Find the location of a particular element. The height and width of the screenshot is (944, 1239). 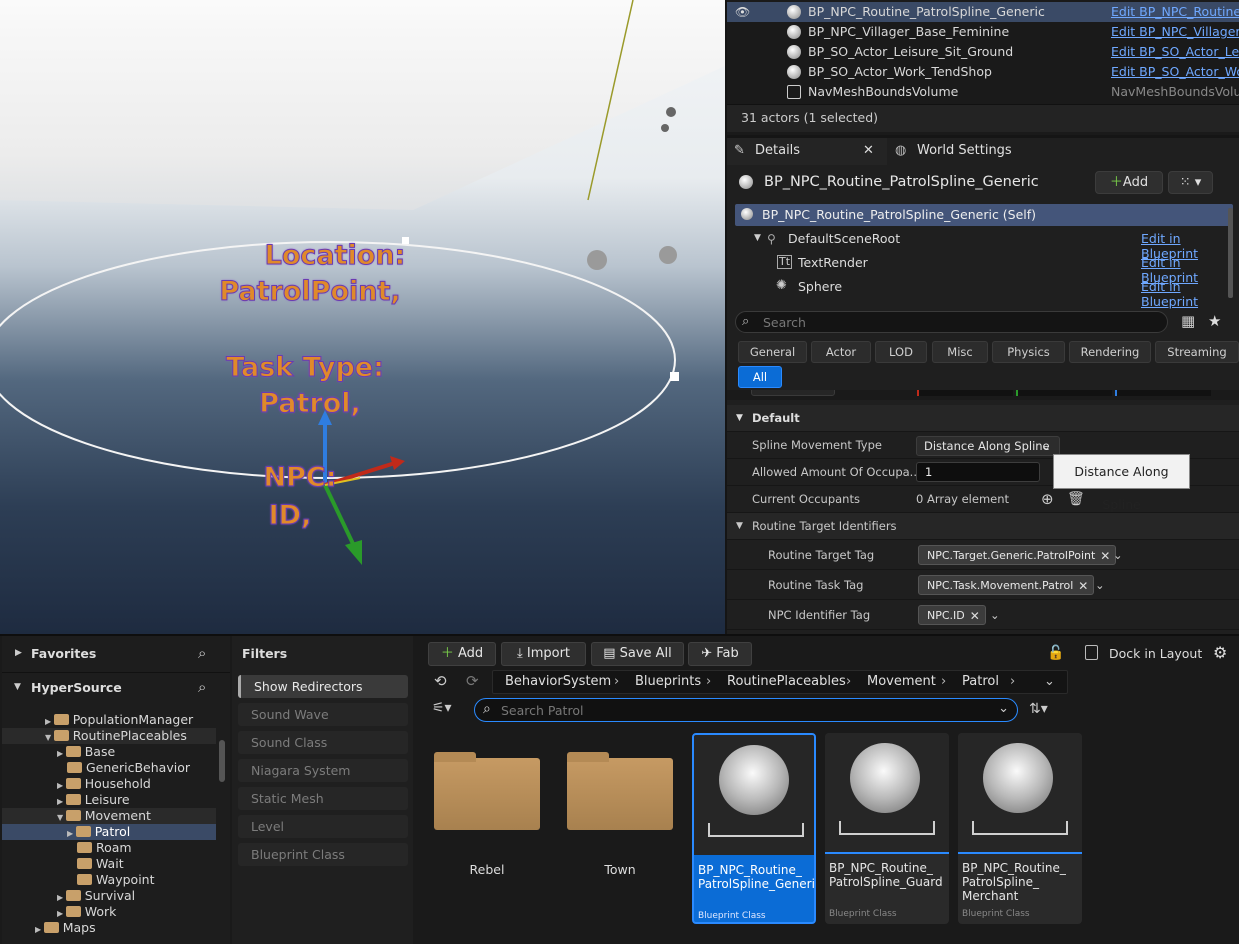

breadcrumb-item: Blueprints is located at coordinates (668, 682).